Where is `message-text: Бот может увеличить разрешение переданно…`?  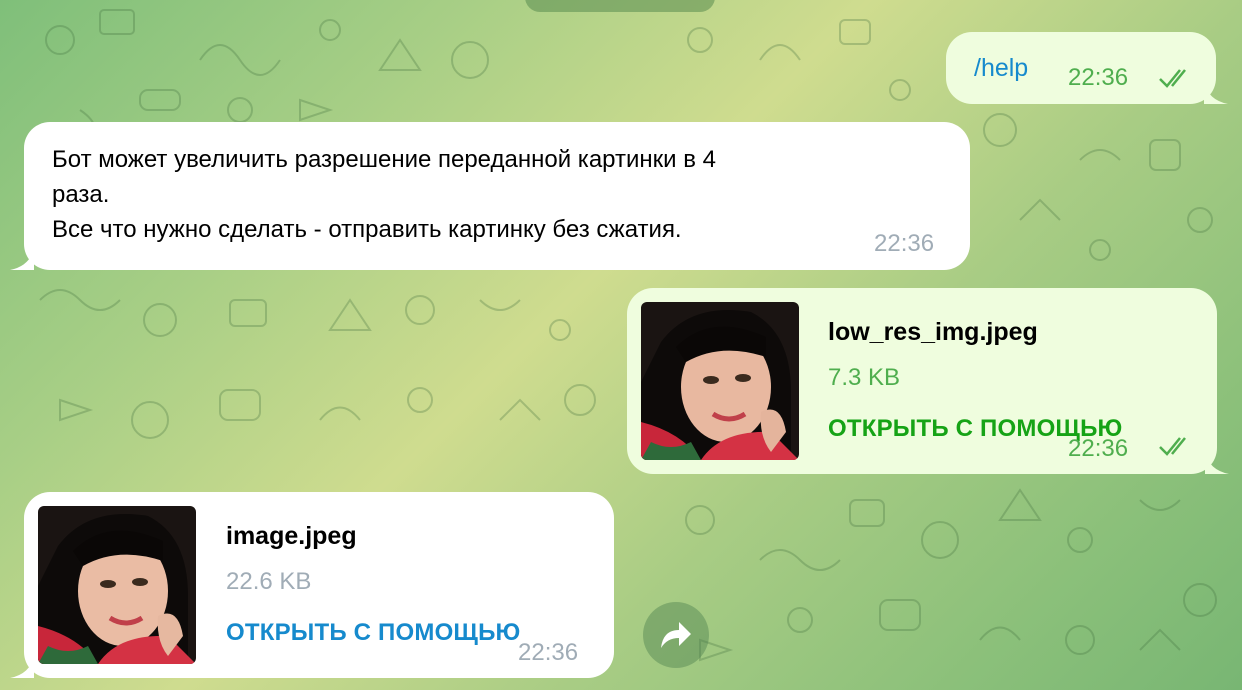
message-text: Бот может увеличить разрешение переданно… is located at coordinates (384, 194).